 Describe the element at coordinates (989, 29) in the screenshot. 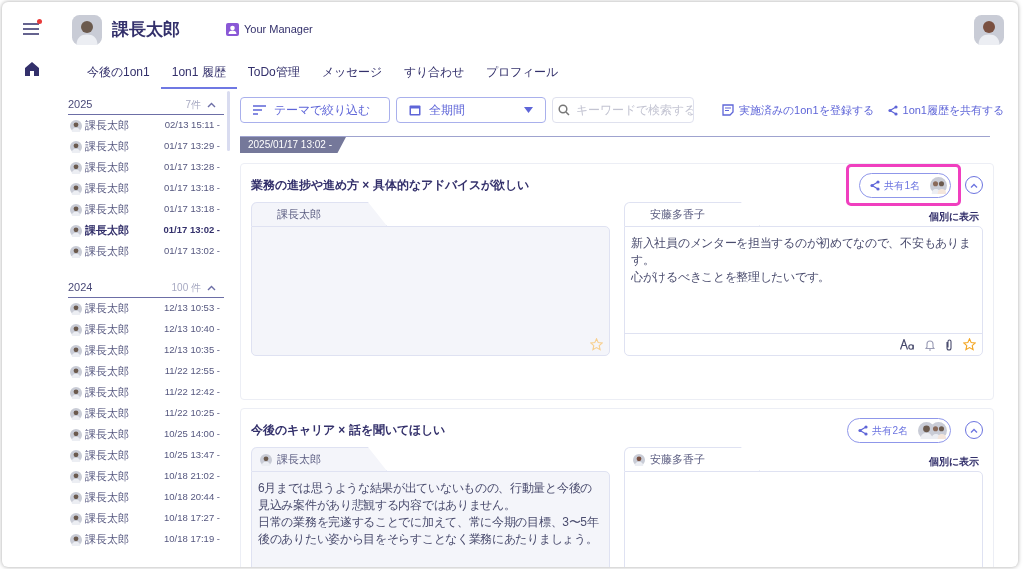

I see `account-avatar` at that location.